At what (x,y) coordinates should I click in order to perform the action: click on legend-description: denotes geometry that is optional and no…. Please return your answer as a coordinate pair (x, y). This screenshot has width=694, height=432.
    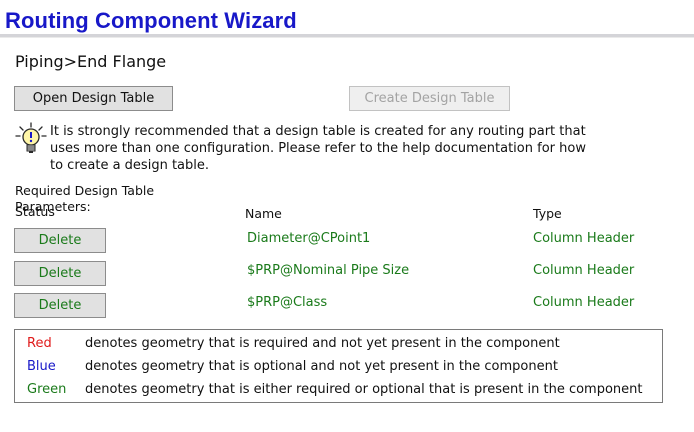
    Looking at the image, I should click on (321, 366).